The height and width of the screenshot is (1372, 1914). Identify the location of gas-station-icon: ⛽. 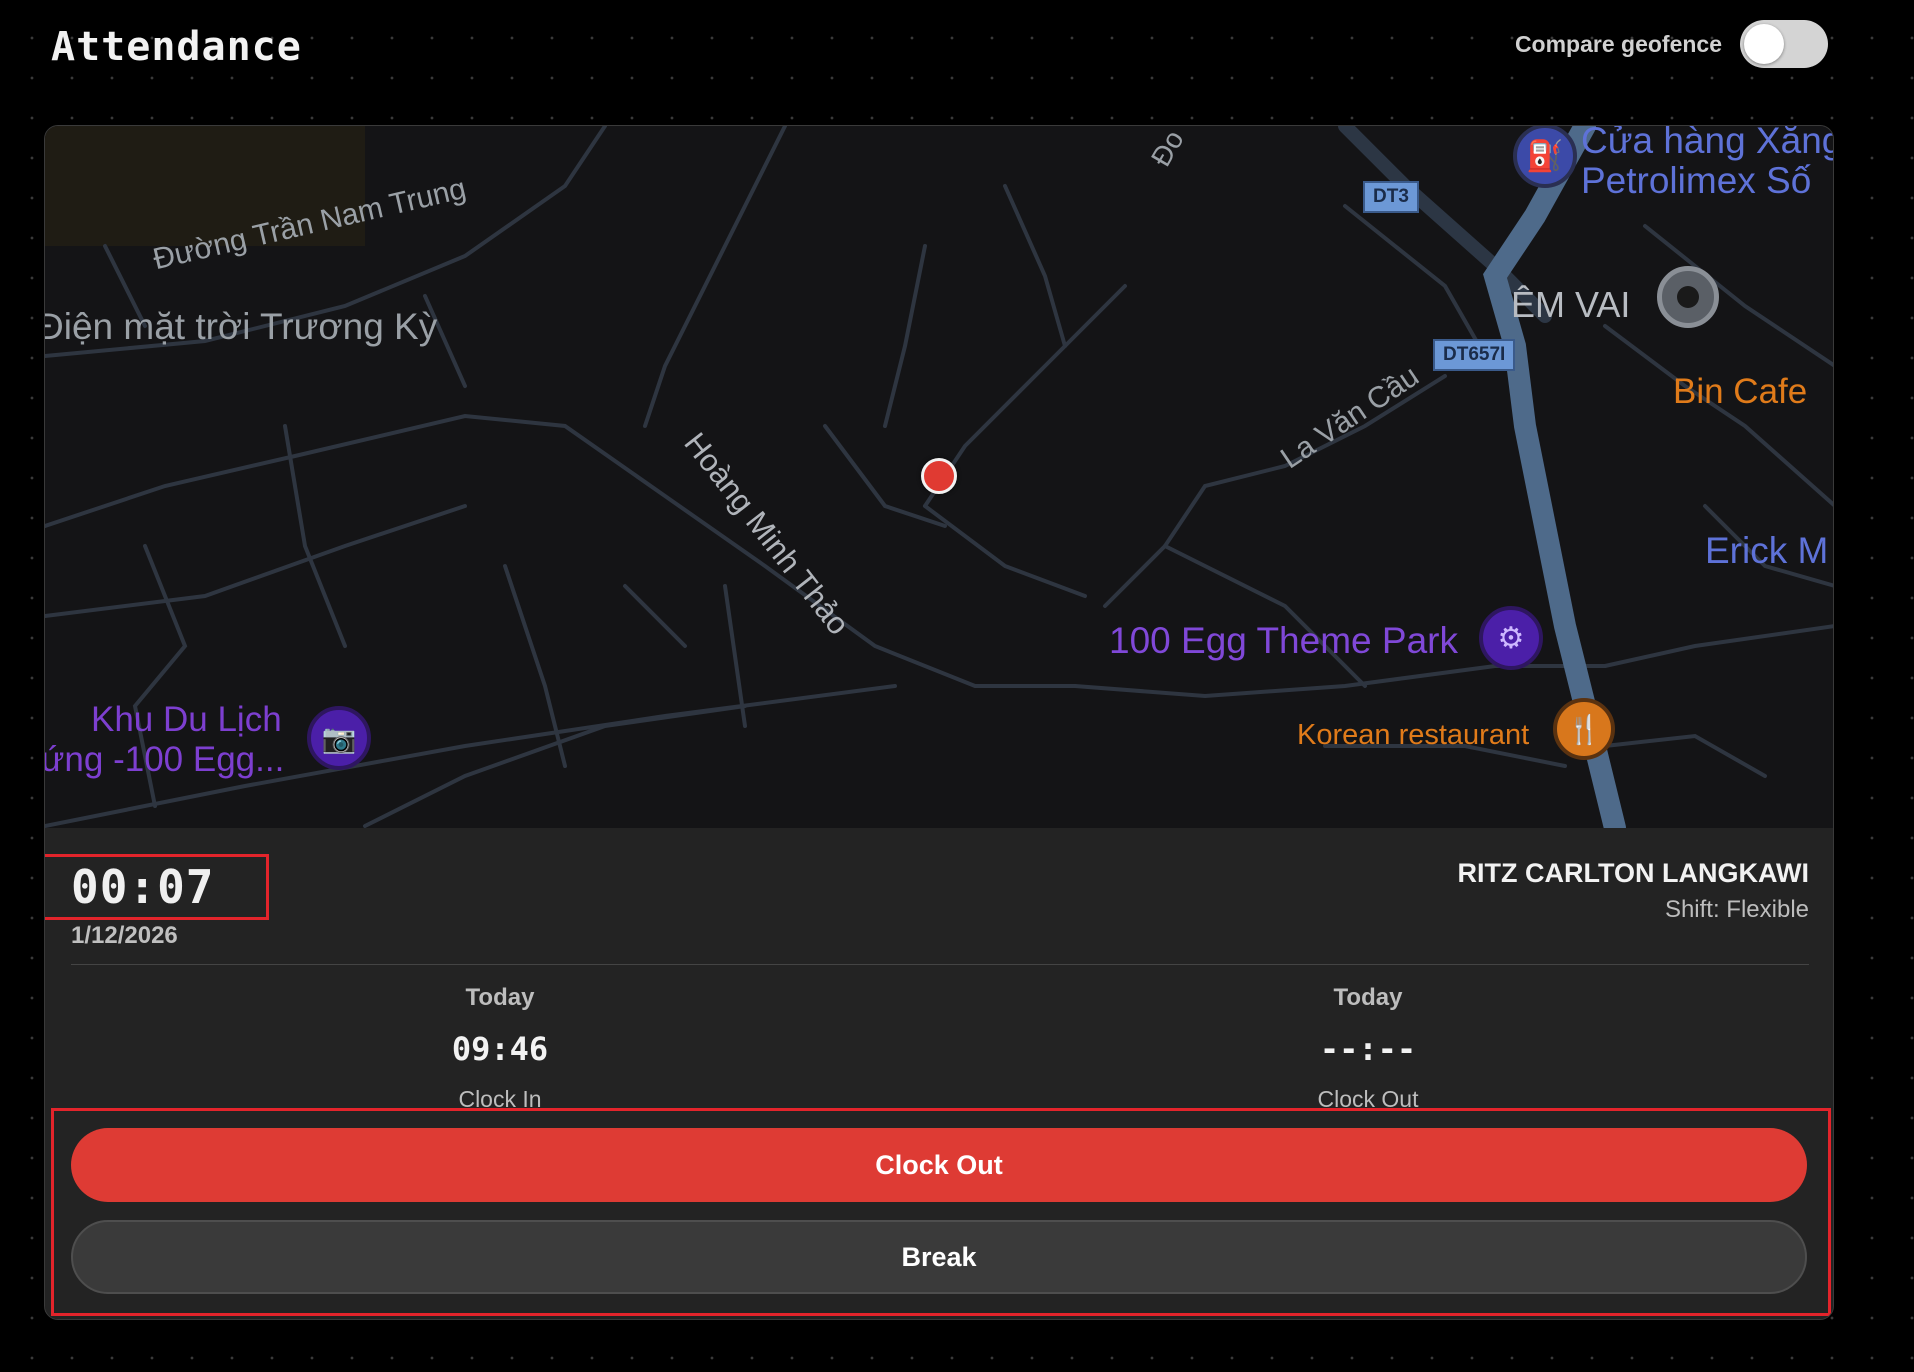
(1545, 157).